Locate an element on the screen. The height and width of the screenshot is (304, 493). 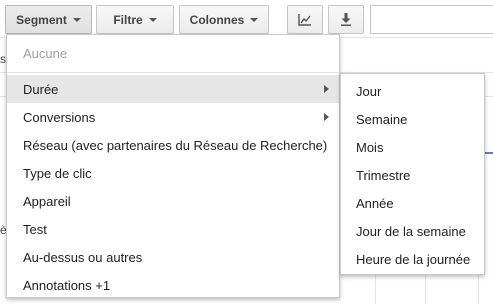
menu-item-duree: Durée is located at coordinates (173, 89).